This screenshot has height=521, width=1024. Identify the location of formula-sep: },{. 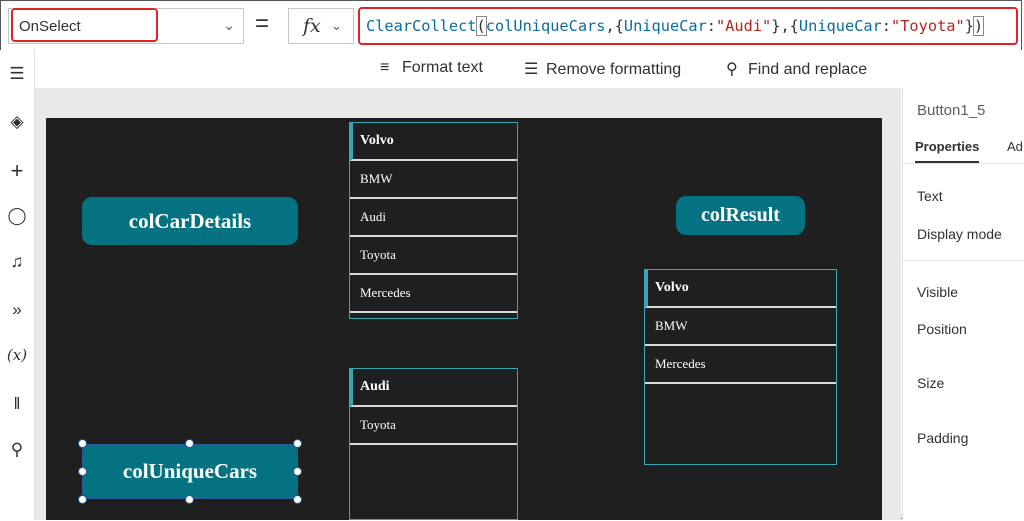
(785, 26).